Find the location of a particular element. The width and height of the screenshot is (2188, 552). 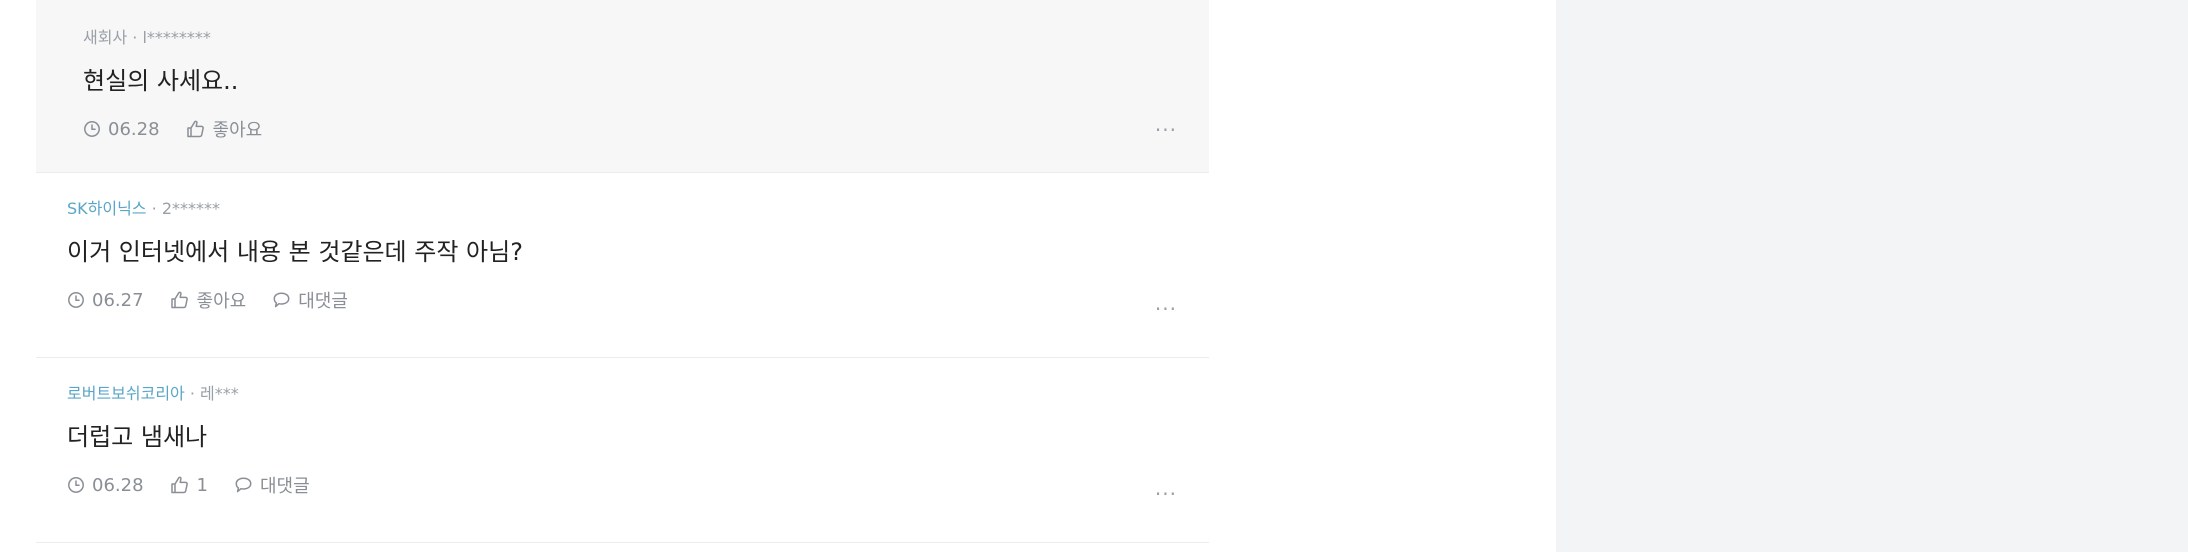

comment-meta: 로버트보쉬코리아 · 레*** is located at coordinates (638, 394).